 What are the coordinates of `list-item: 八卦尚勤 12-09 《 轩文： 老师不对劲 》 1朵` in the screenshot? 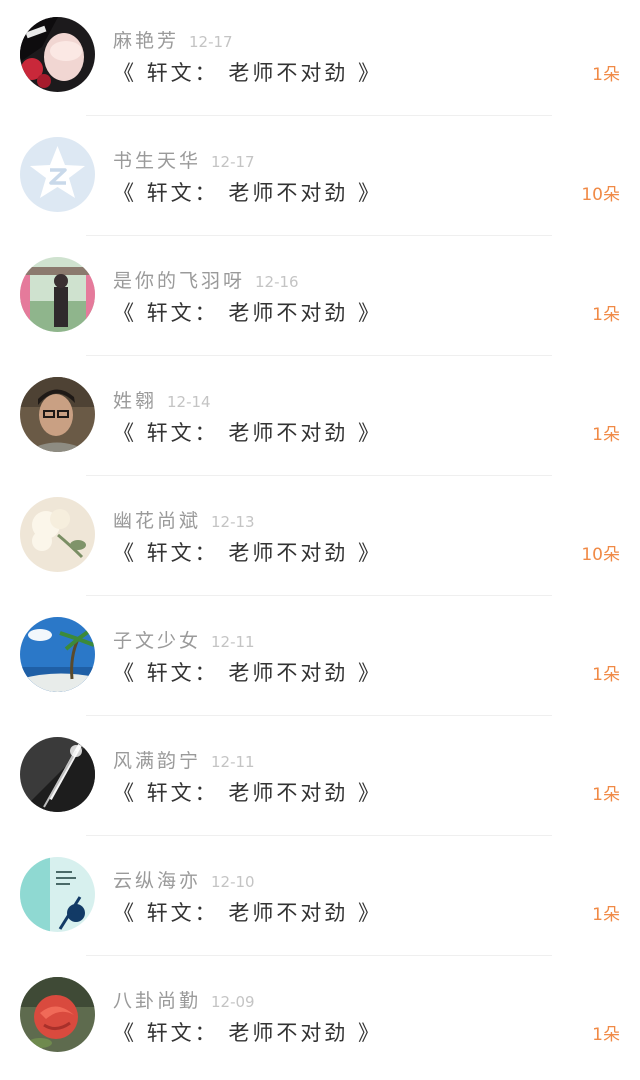 It's located at (320, 1020).